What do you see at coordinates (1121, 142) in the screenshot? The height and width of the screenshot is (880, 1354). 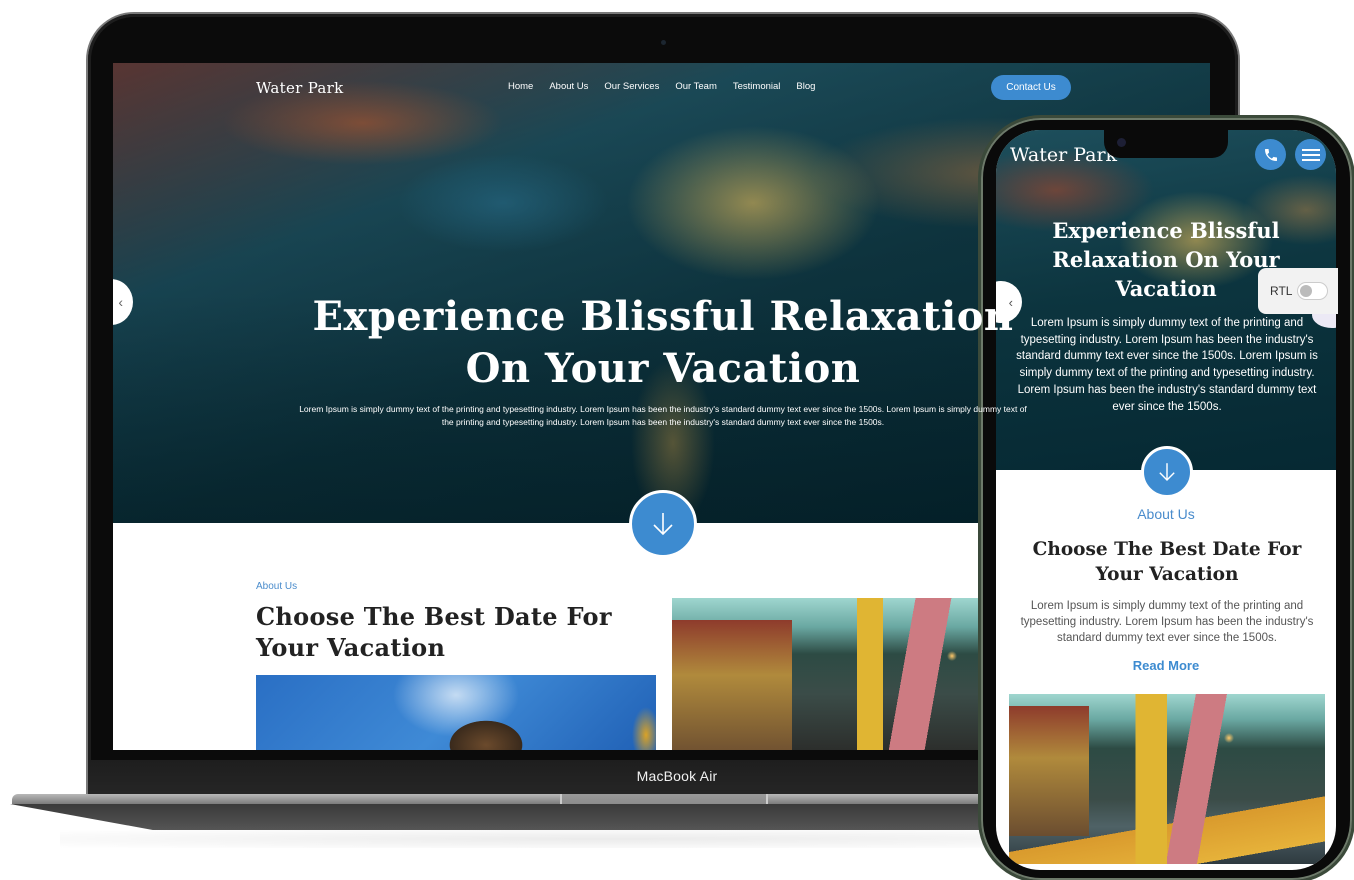 I see `phone-camera` at bounding box center [1121, 142].